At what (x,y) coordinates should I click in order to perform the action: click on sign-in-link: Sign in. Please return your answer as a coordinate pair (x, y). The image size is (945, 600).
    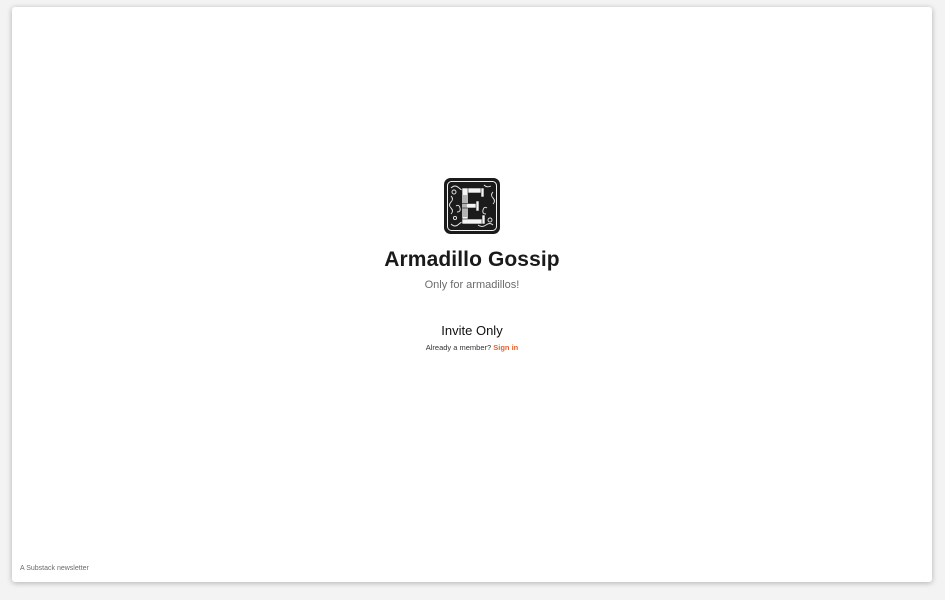
    Looking at the image, I should click on (505, 347).